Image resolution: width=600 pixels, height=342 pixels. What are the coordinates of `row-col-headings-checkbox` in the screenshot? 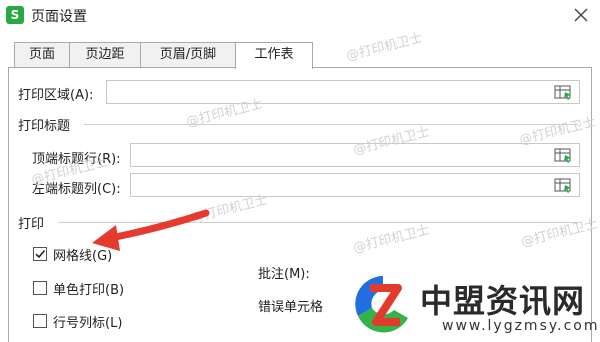 It's located at (40, 321).